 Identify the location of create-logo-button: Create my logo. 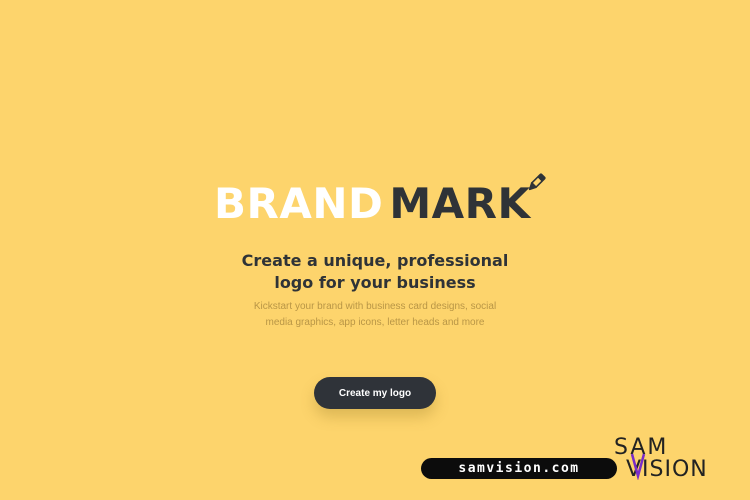
(375, 393).